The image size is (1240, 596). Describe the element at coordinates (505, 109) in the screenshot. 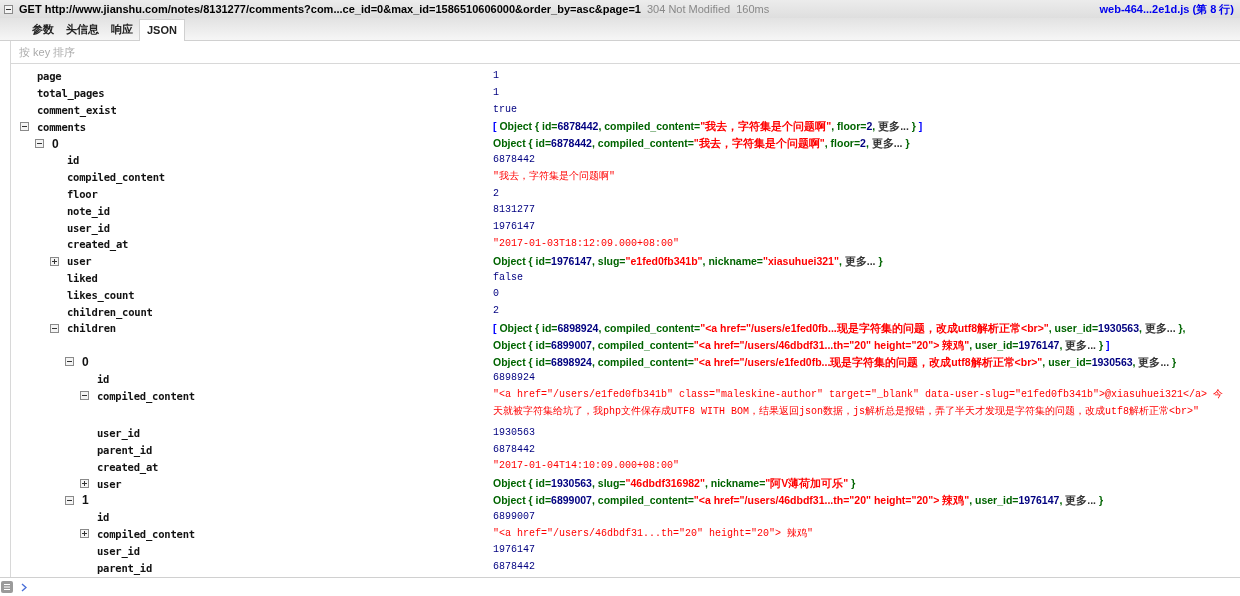

I see `json-value: true` at that location.